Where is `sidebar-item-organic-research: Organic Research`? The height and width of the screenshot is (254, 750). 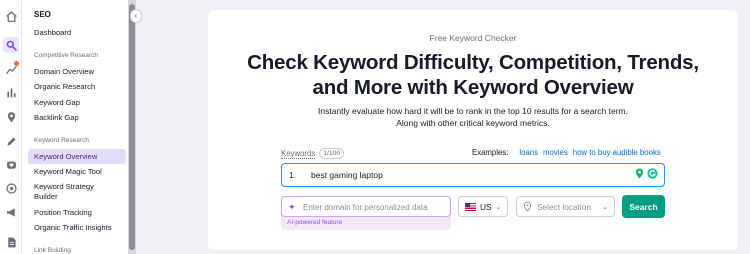 sidebar-item-organic-research: Organic Research is located at coordinates (77, 87).